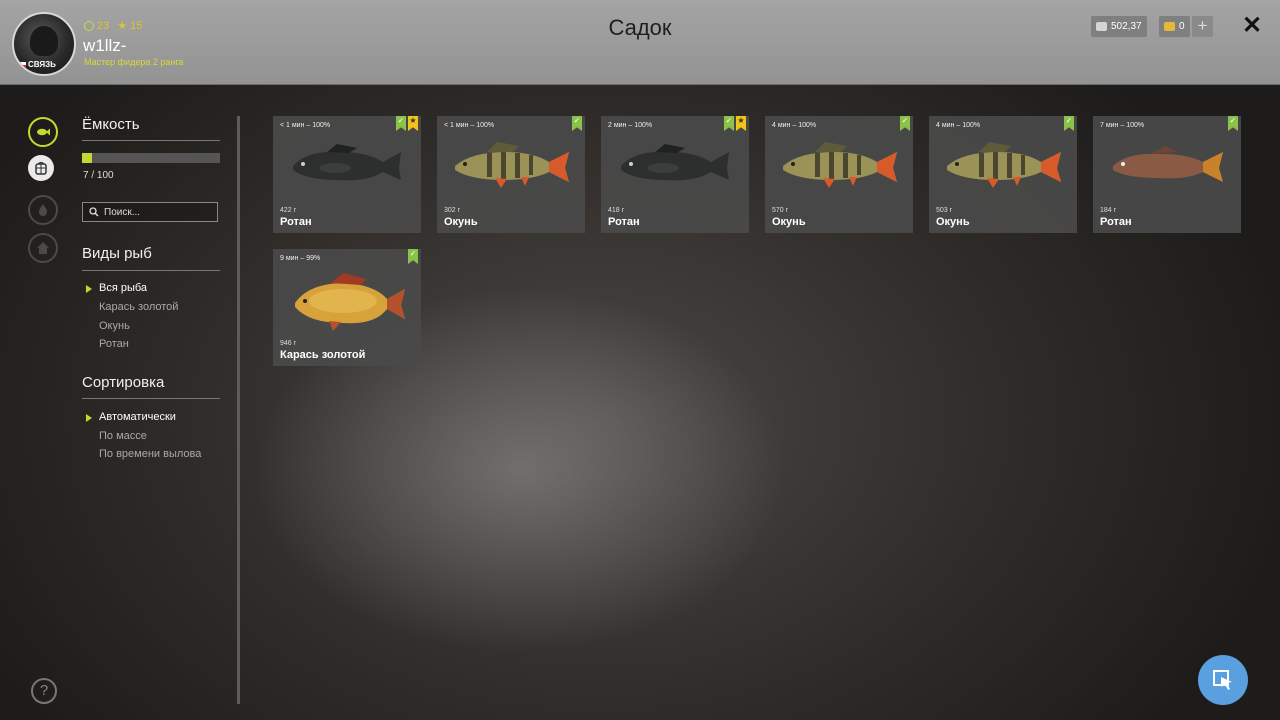 The height and width of the screenshot is (720, 1280). I want to click on fish-mass: 503 г, so click(944, 210).